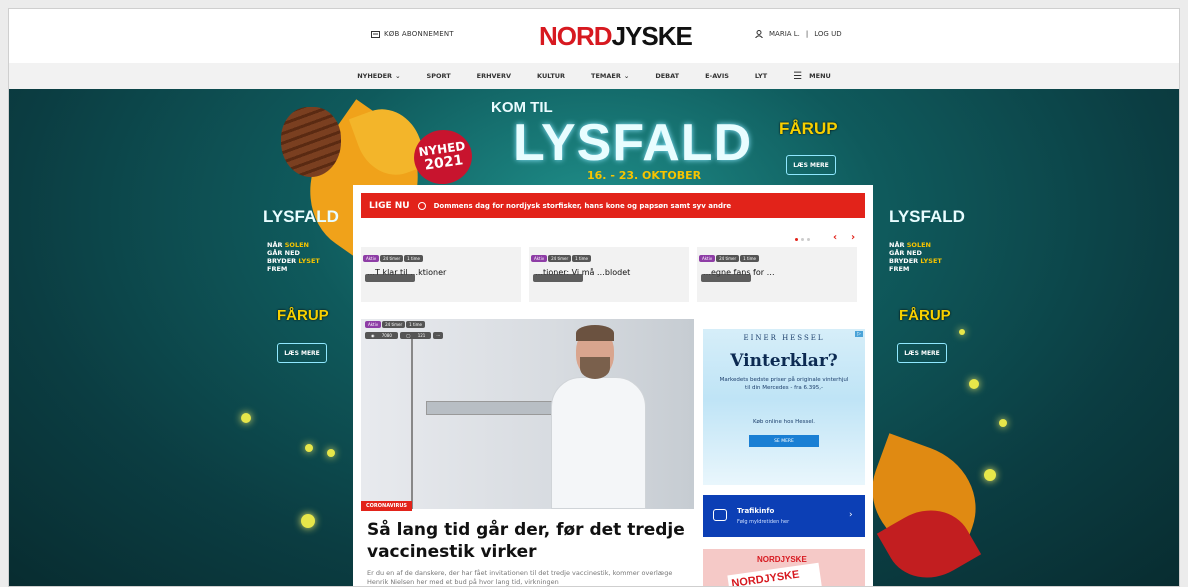 This screenshot has width=1188, height=587. What do you see at coordinates (905, 261) in the screenshot?
I see `tagline-text: BRYDER` at bounding box center [905, 261].